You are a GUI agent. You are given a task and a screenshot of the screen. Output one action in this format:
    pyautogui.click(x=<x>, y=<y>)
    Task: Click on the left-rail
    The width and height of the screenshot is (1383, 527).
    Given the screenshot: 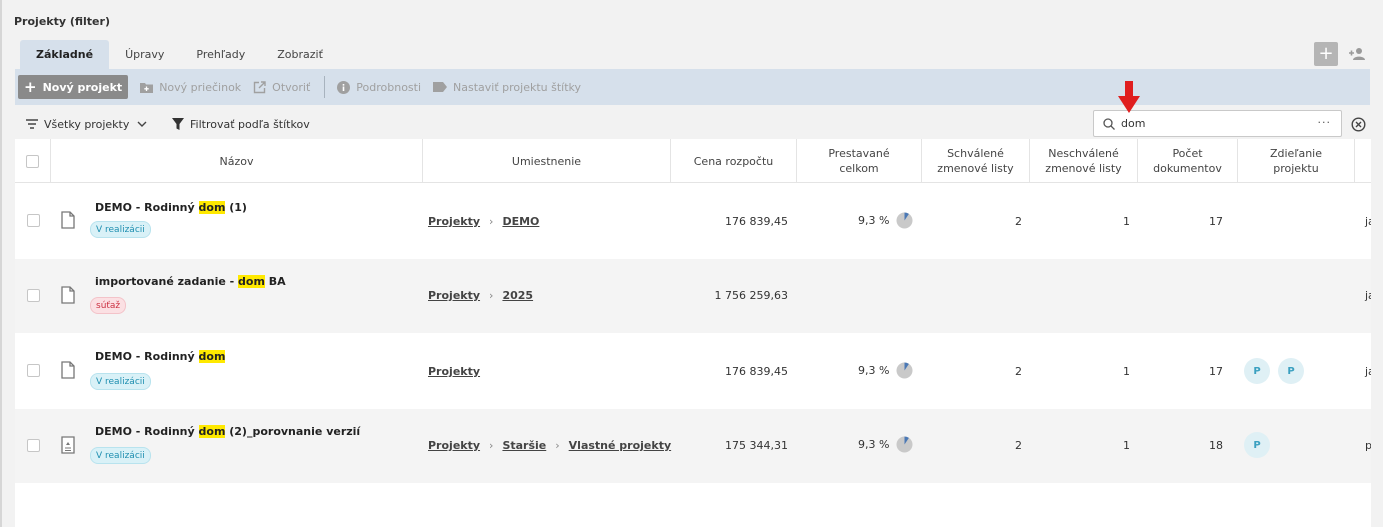 What is the action you would take?
    pyautogui.click(x=1, y=263)
    